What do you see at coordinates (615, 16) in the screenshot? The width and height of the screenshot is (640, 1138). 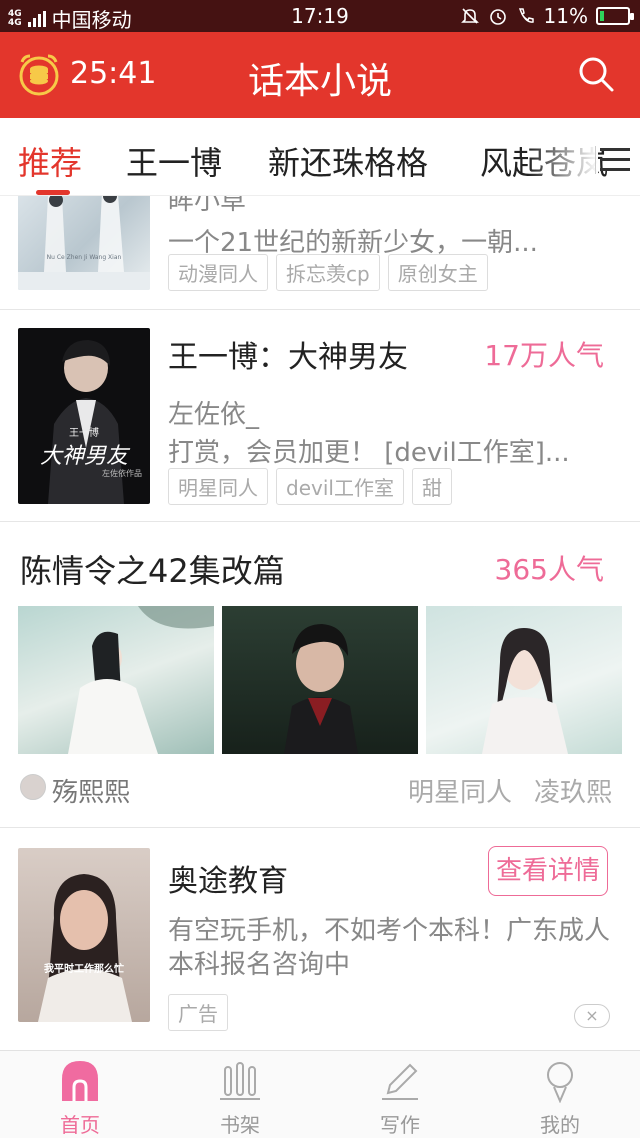 I see `battery-icon` at bounding box center [615, 16].